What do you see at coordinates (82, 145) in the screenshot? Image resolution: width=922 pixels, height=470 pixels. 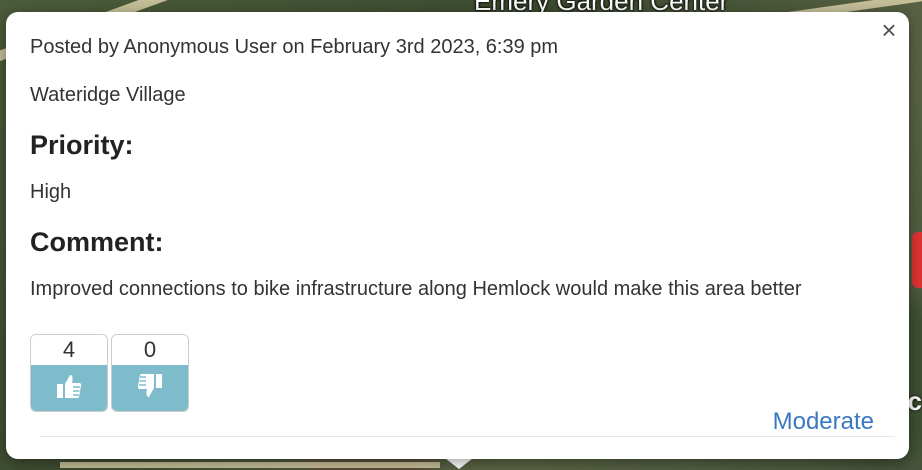 I see `priority-heading: Priority:` at bounding box center [82, 145].